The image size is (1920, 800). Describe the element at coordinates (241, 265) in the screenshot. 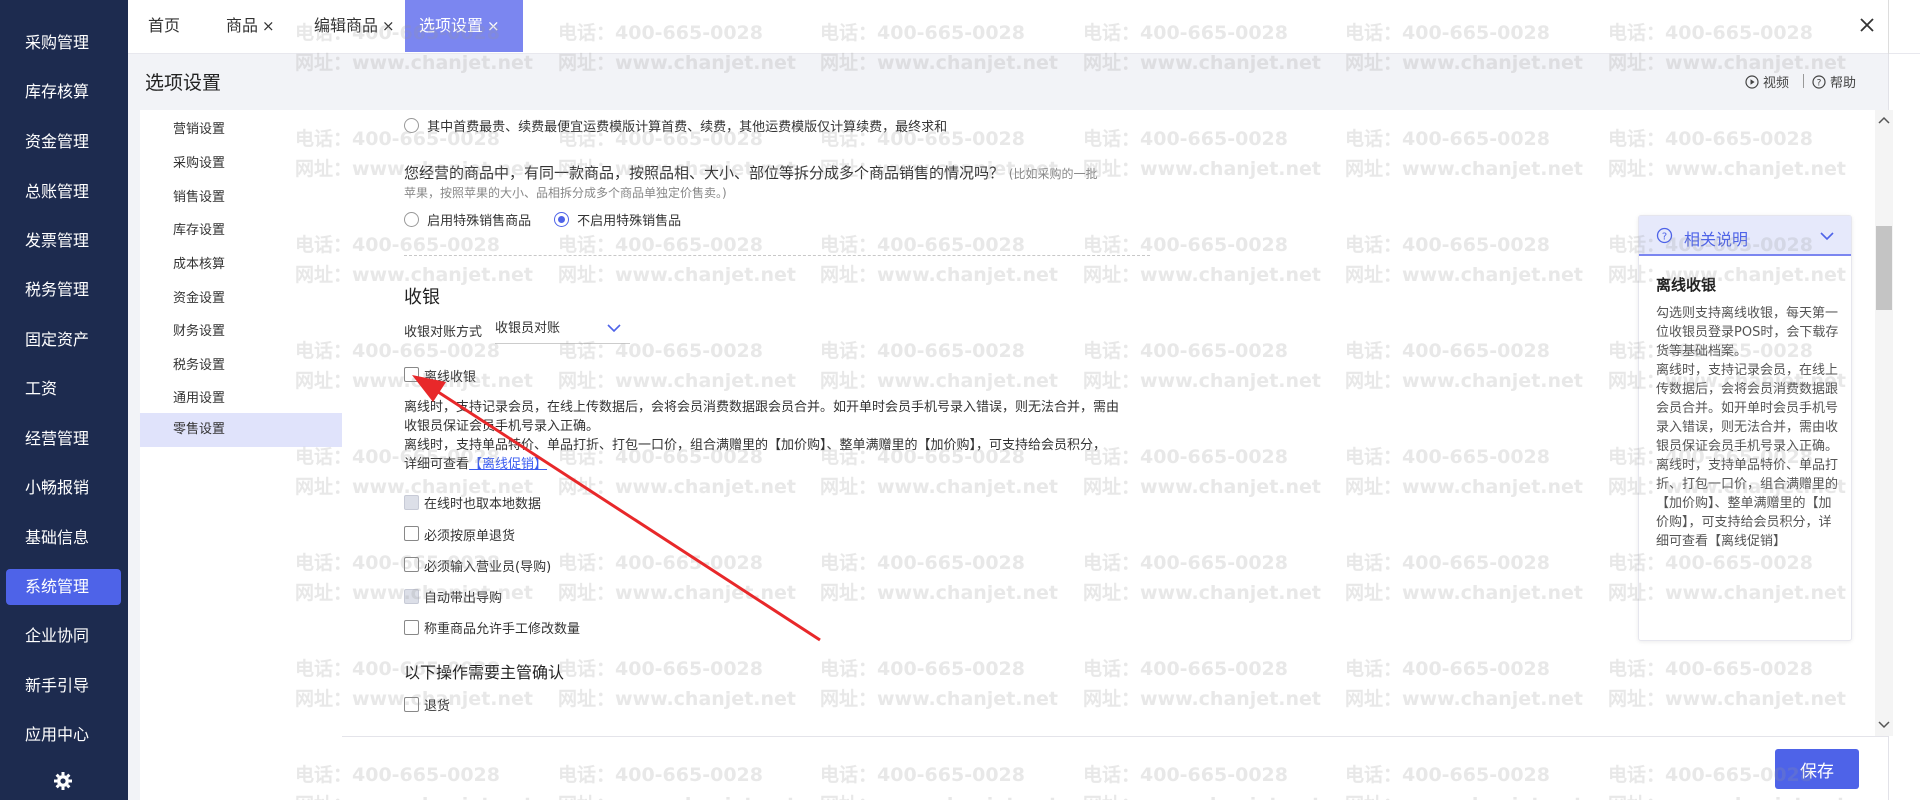

I see `subnav-item-costing: 成本核算` at that location.